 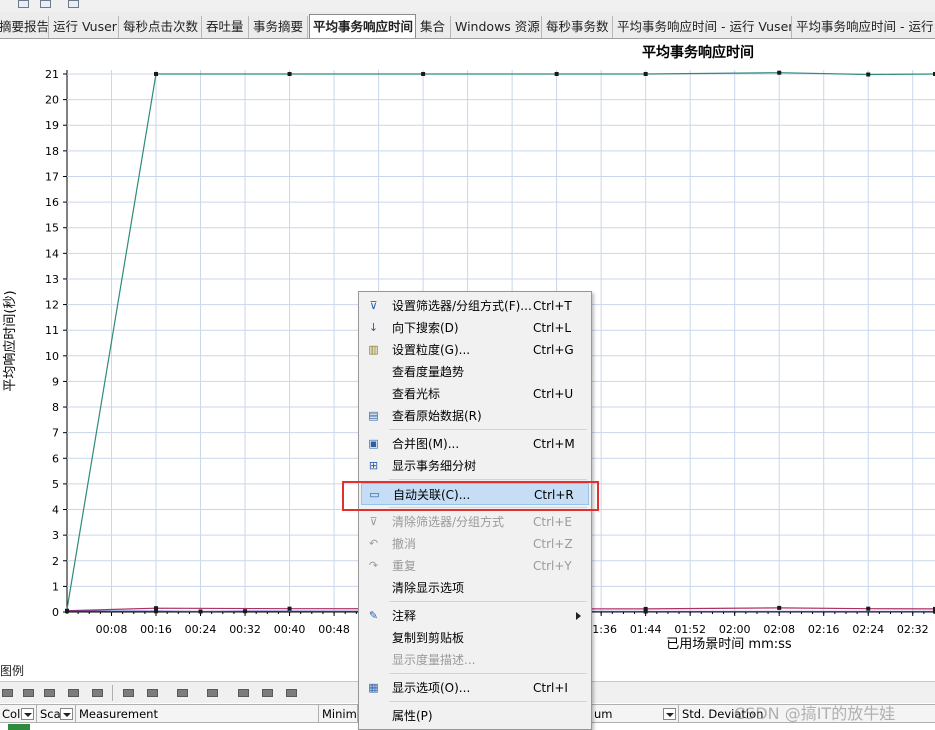 What do you see at coordinates (497, 27) in the screenshot?
I see `tab-windows-resources: Windows 资源` at bounding box center [497, 27].